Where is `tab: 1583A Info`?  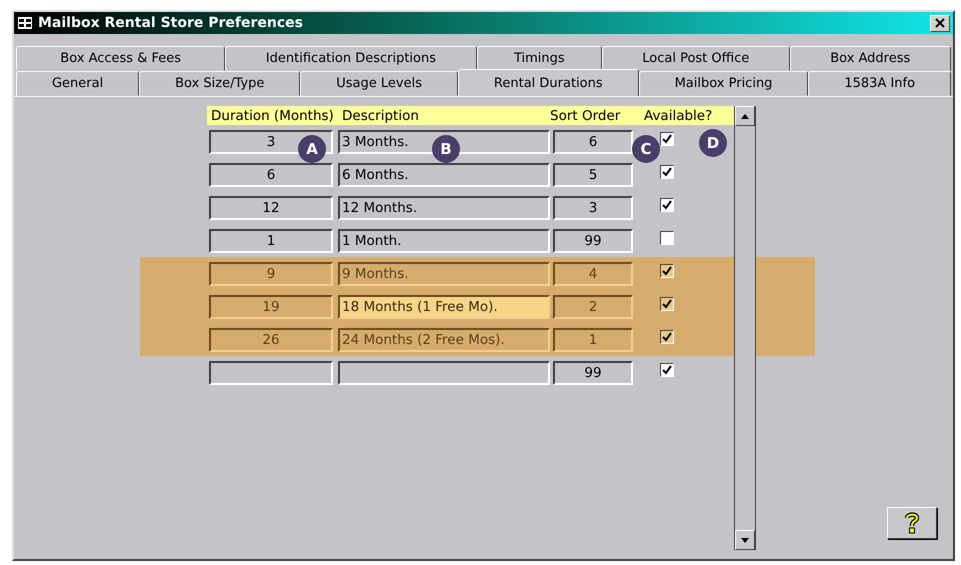 tab: 1583A Info is located at coordinates (880, 83).